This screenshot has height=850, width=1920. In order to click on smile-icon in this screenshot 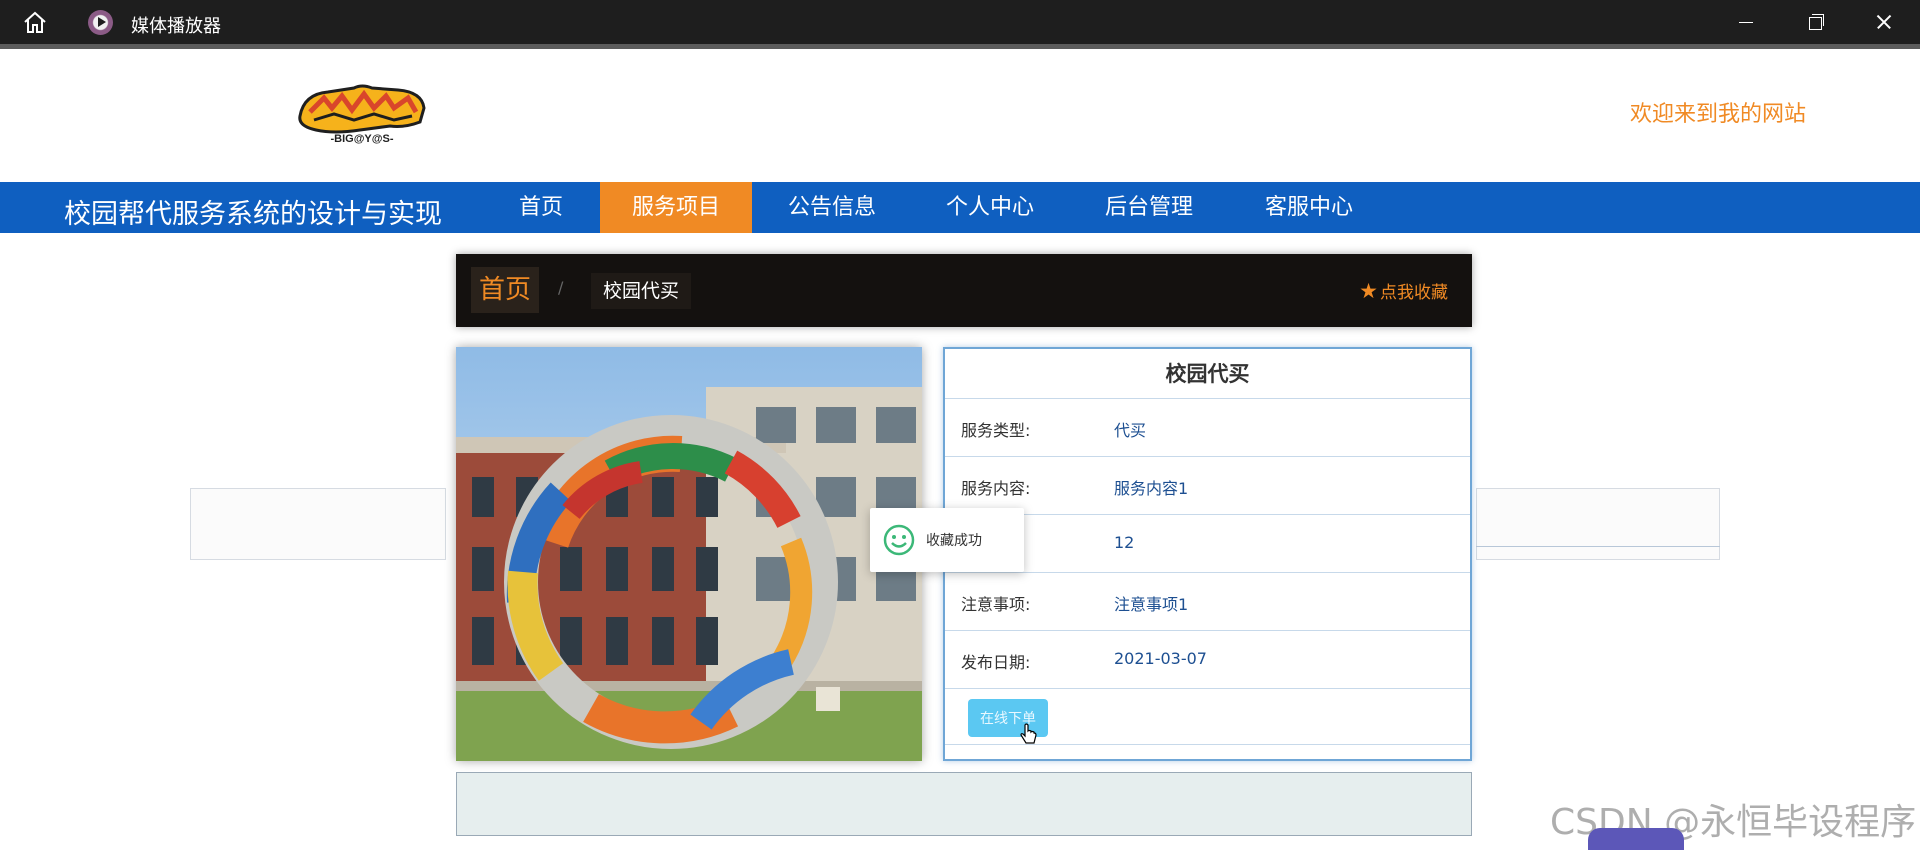, I will do `click(899, 540)`.